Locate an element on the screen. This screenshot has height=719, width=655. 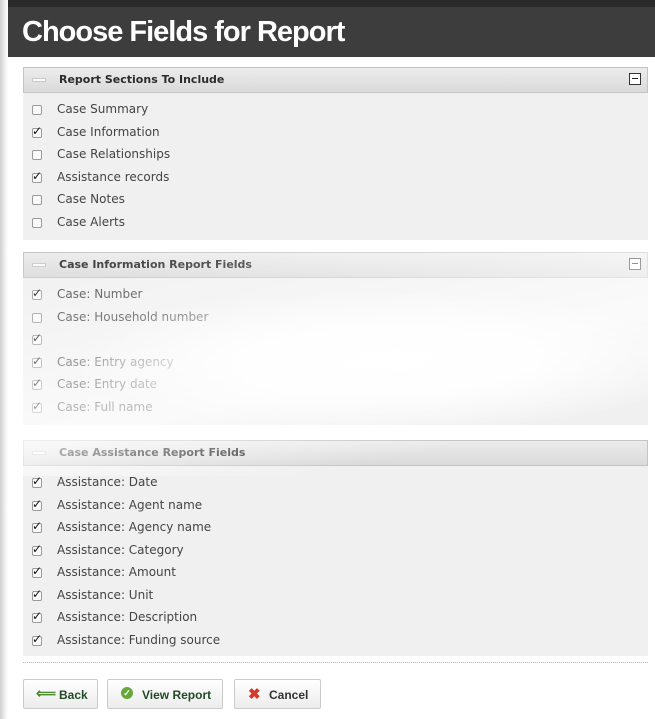
checkbox-label: Assistance records is located at coordinates (113, 176).